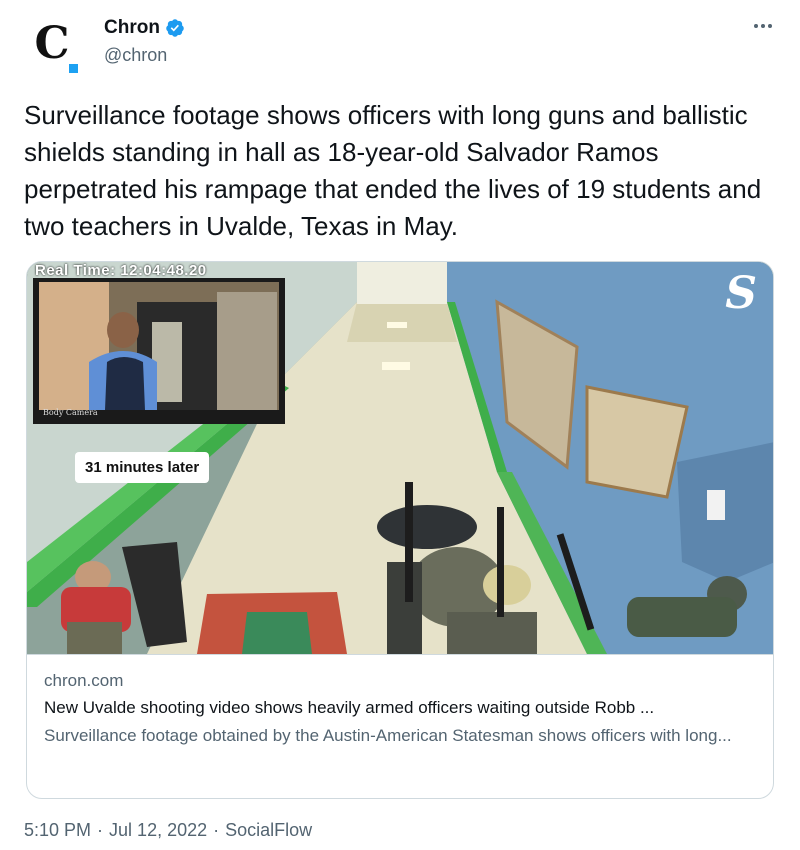  I want to click on video-caption-badge: 31 minutes later, so click(142, 467).